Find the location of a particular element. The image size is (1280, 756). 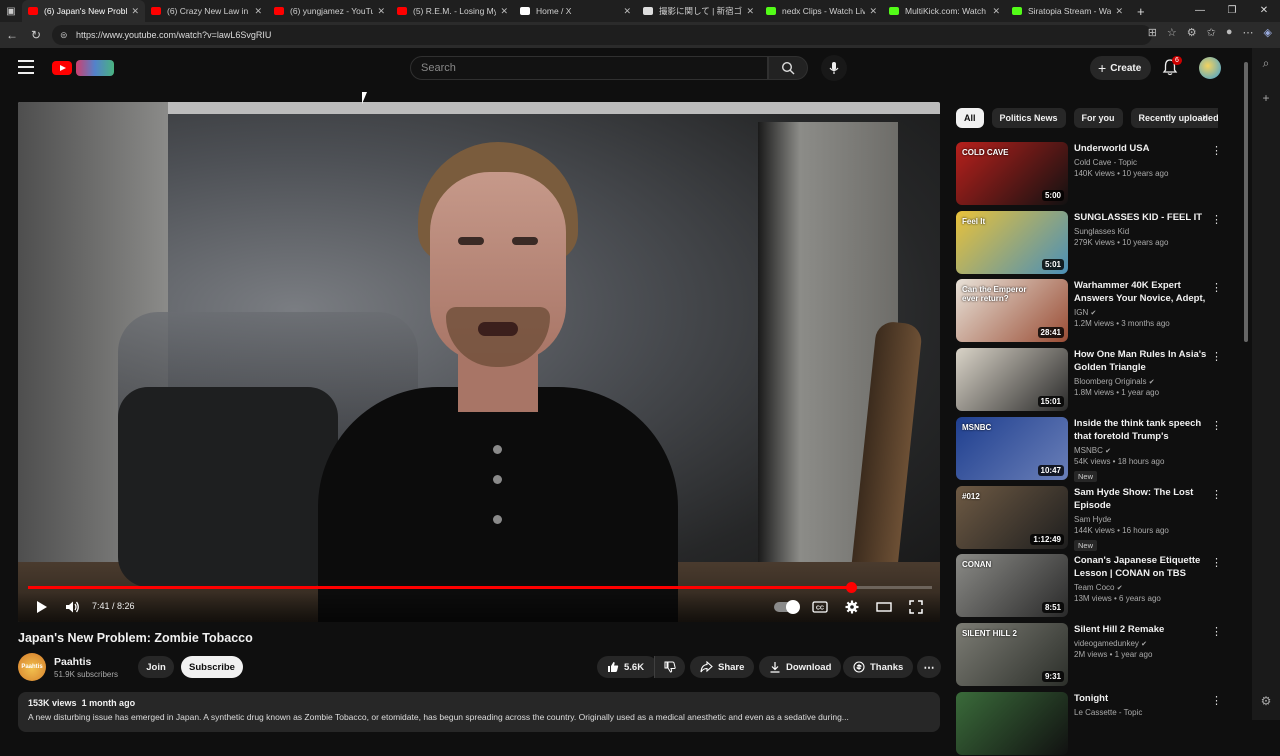

site-info-icon: ⊜ is located at coordinates (64, 35).